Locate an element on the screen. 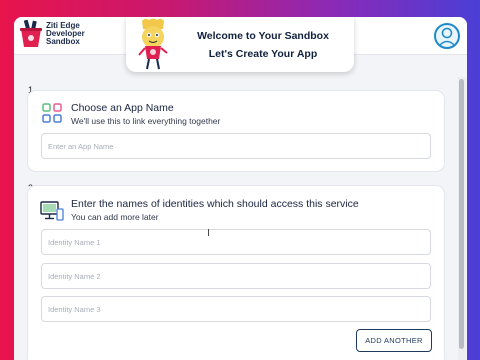  add-another-button: ADD ANOTHER is located at coordinates (394, 340).